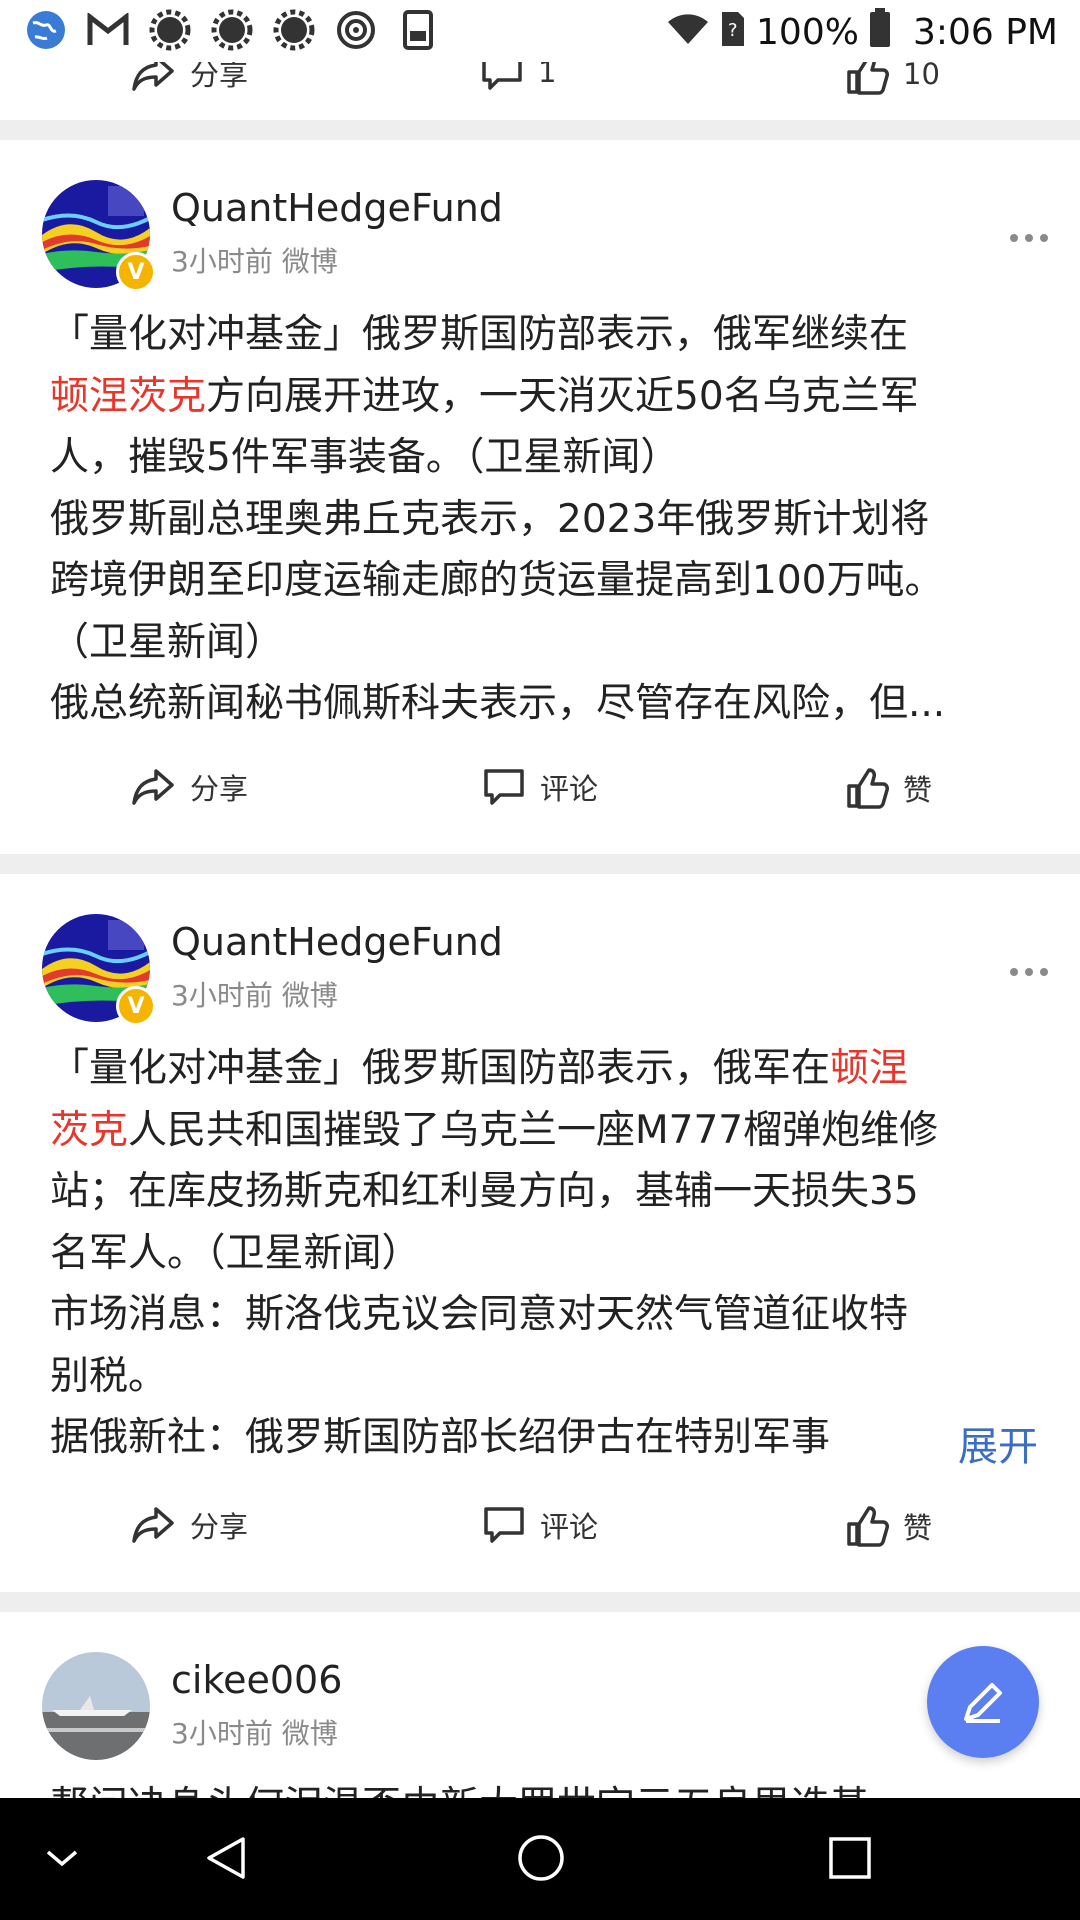 The height and width of the screenshot is (1920, 1080). Describe the element at coordinates (96, 1706) in the screenshot. I see `avatar` at that location.